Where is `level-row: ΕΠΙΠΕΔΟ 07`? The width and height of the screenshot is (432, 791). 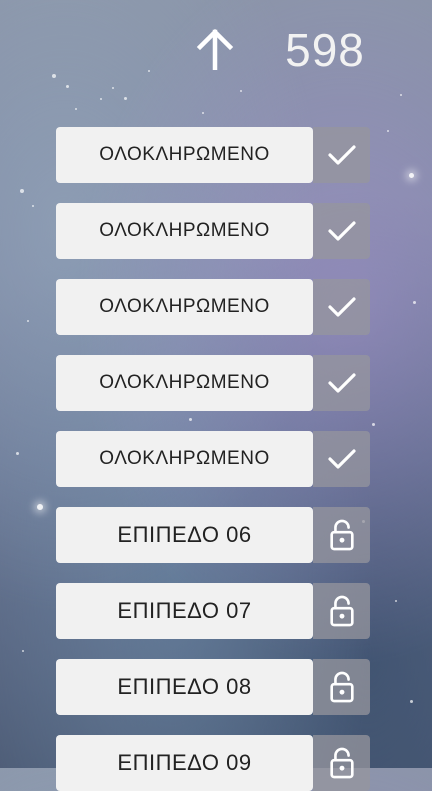 level-row: ΕΠΙΠΕΔΟ 07 is located at coordinates (213, 611).